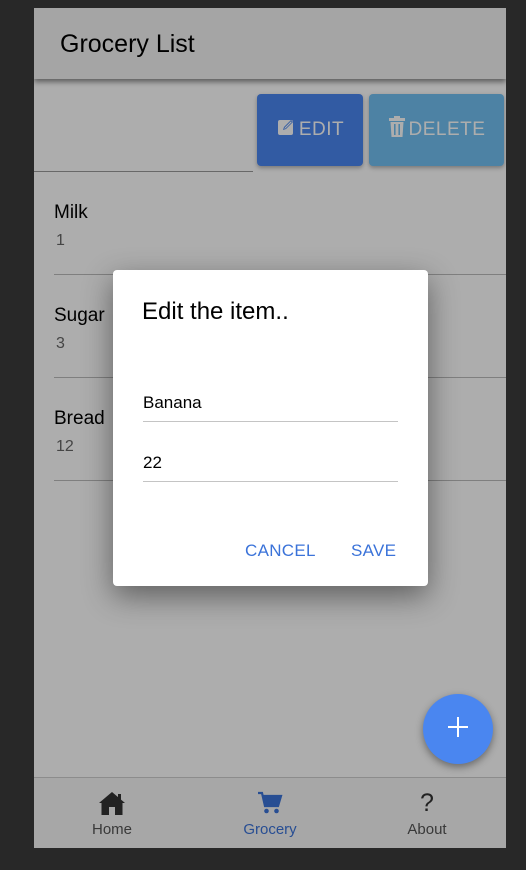  Describe the element at coordinates (280, 551) in the screenshot. I see `cancel-button: CANCEL` at that location.